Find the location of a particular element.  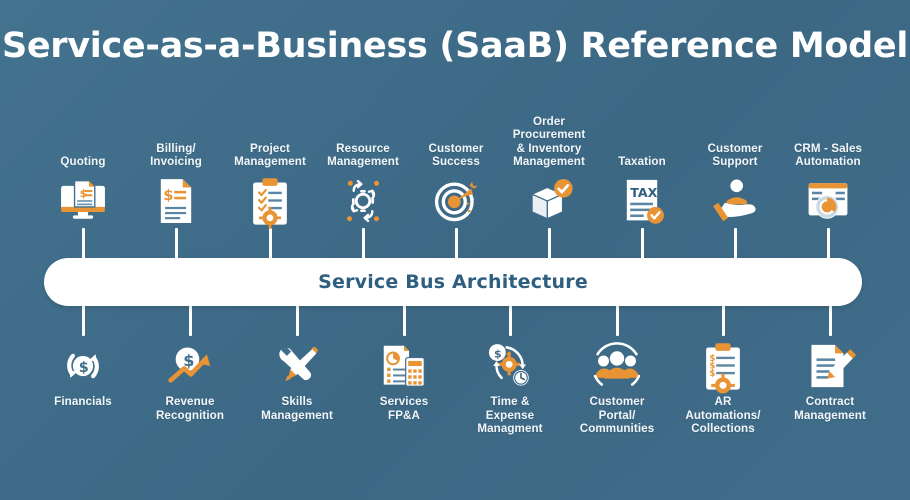

capability-label: Customer Support is located at coordinates (735, 155).